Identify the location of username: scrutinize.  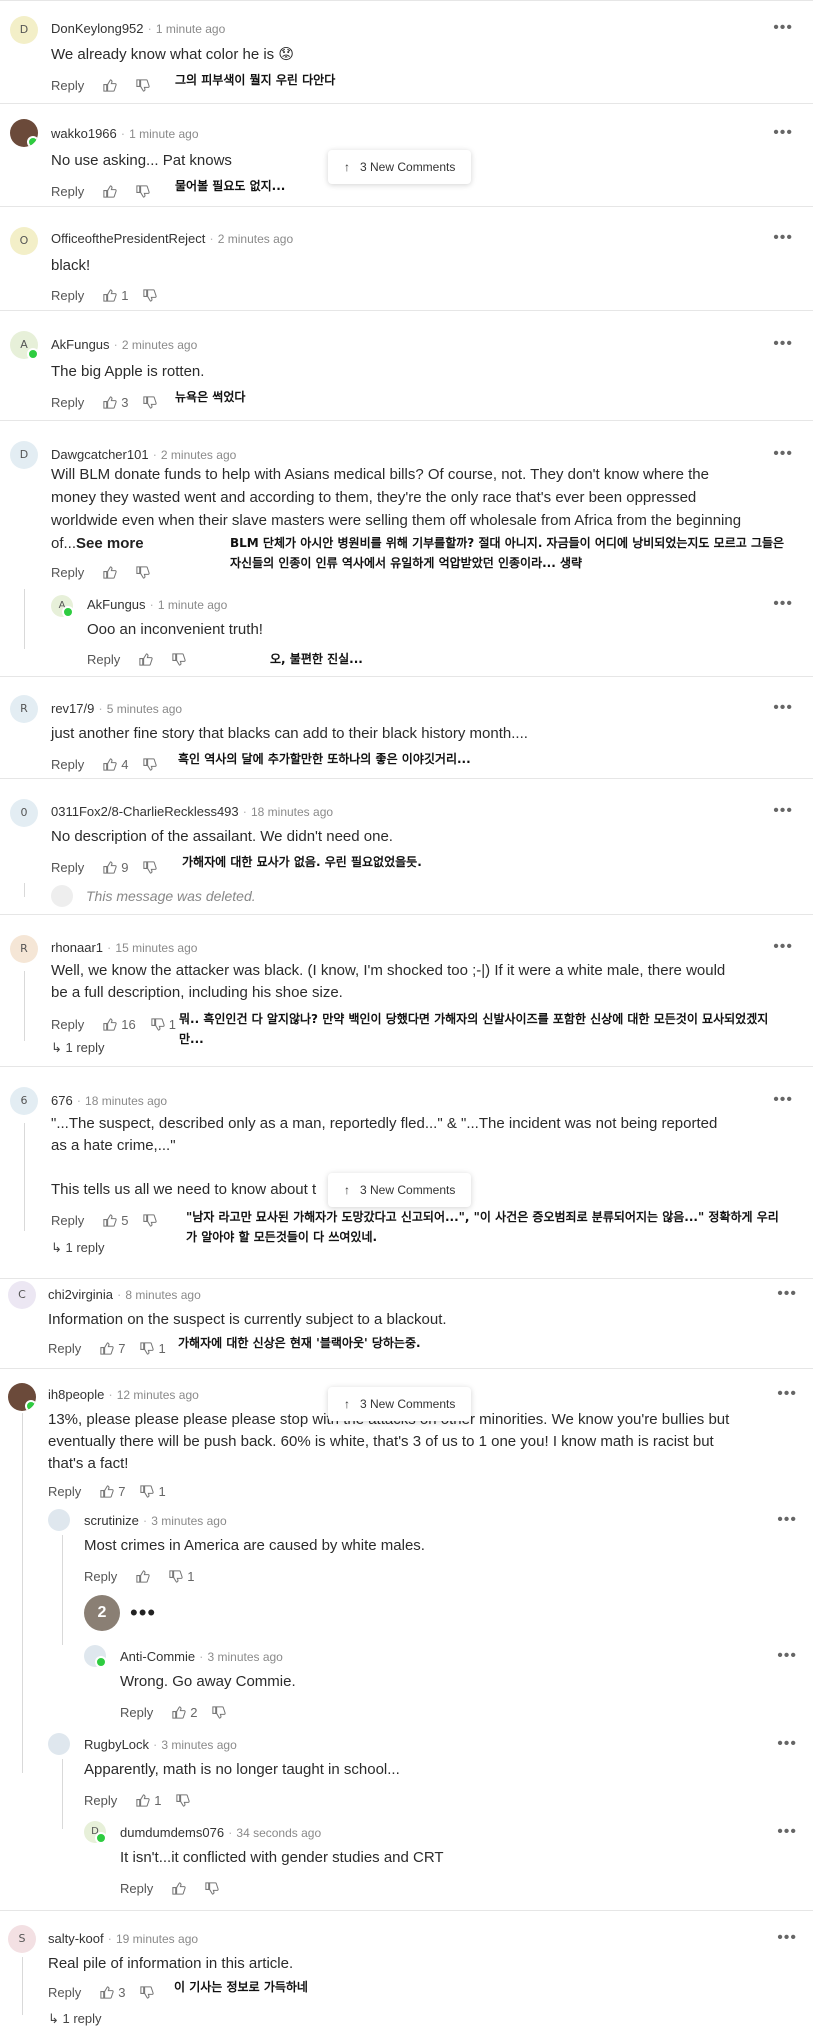
(111, 1520).